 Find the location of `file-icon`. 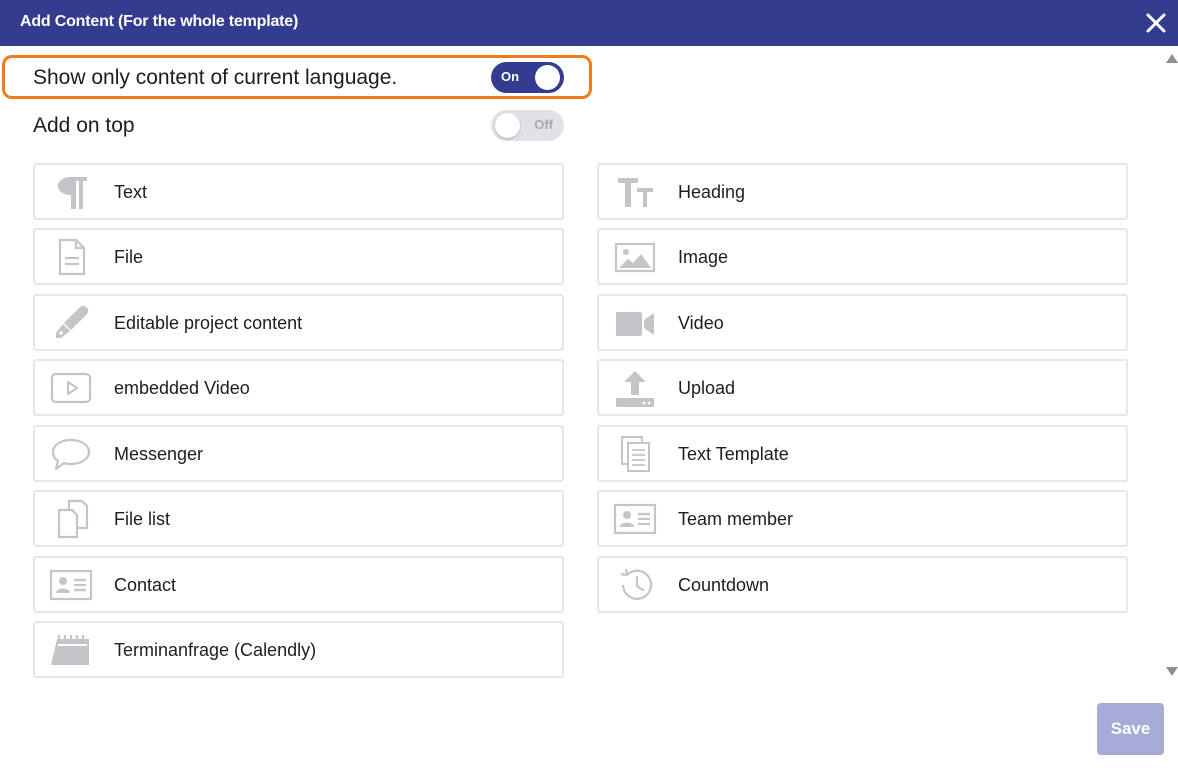

file-icon is located at coordinates (71, 257).